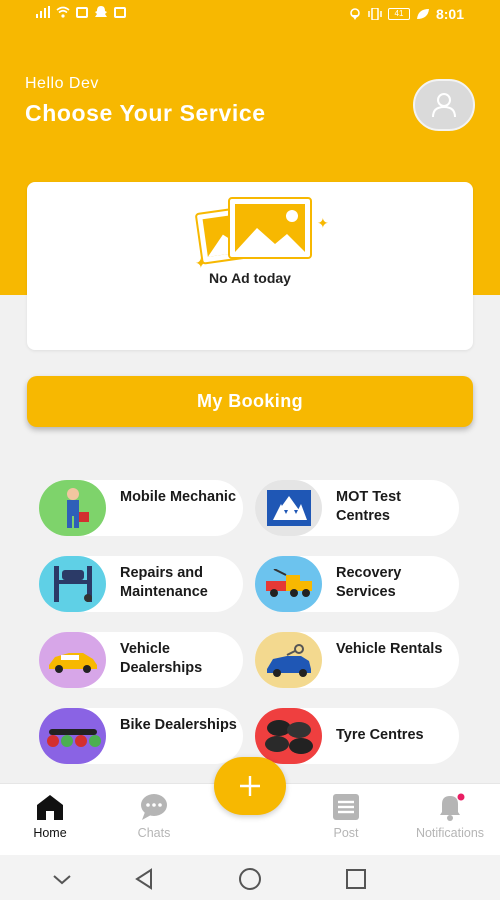  Describe the element at coordinates (178, 725) in the screenshot. I see `service-label: Bike Dealerships` at that location.